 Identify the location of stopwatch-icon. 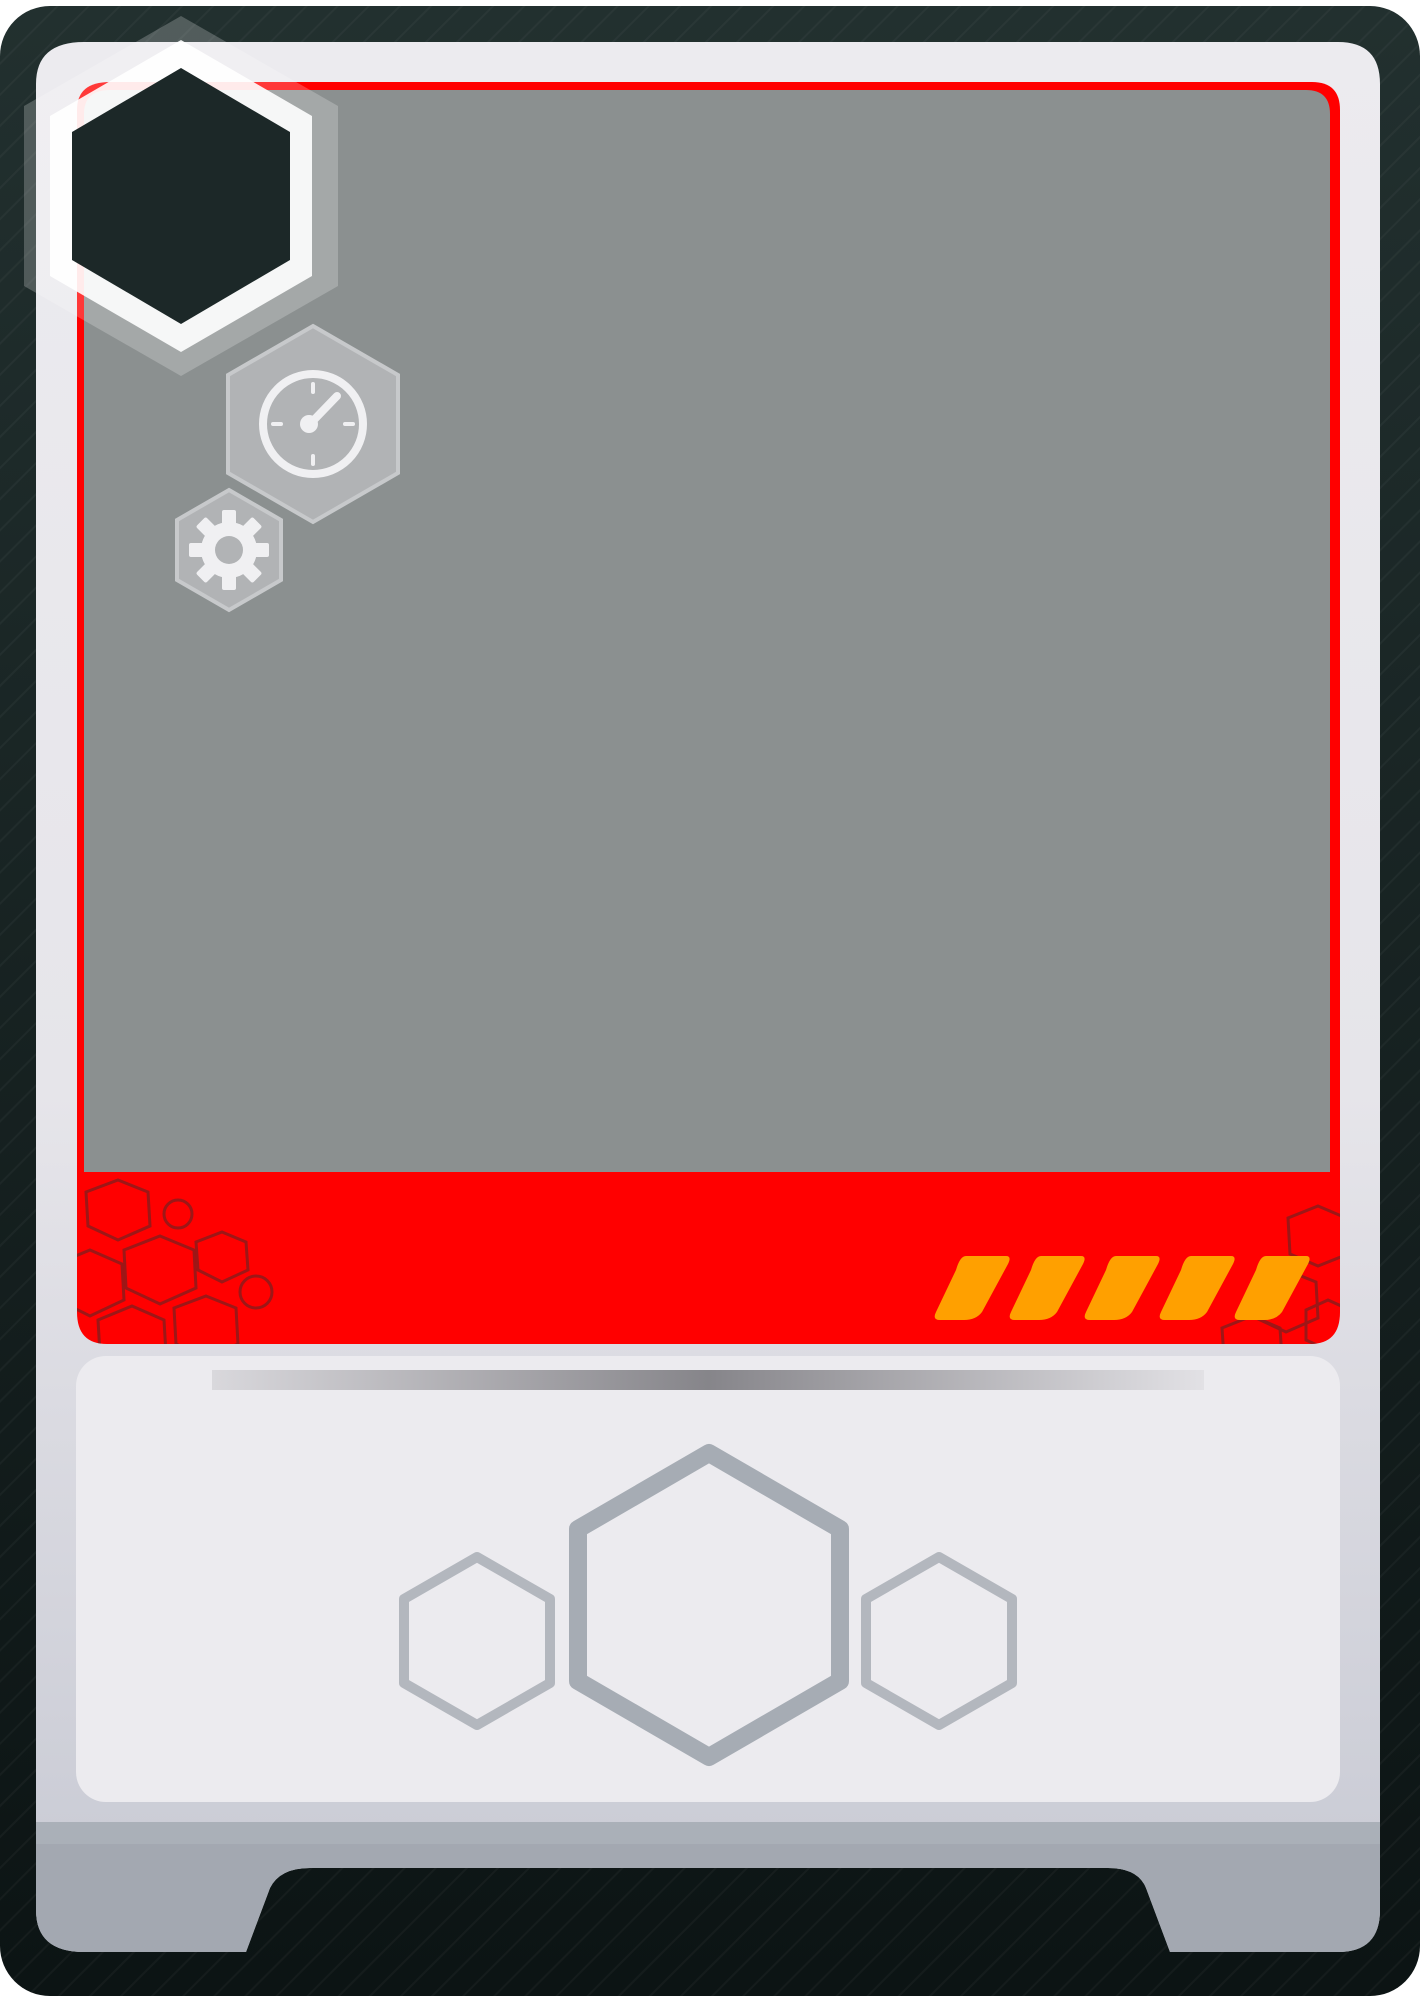
(313, 424).